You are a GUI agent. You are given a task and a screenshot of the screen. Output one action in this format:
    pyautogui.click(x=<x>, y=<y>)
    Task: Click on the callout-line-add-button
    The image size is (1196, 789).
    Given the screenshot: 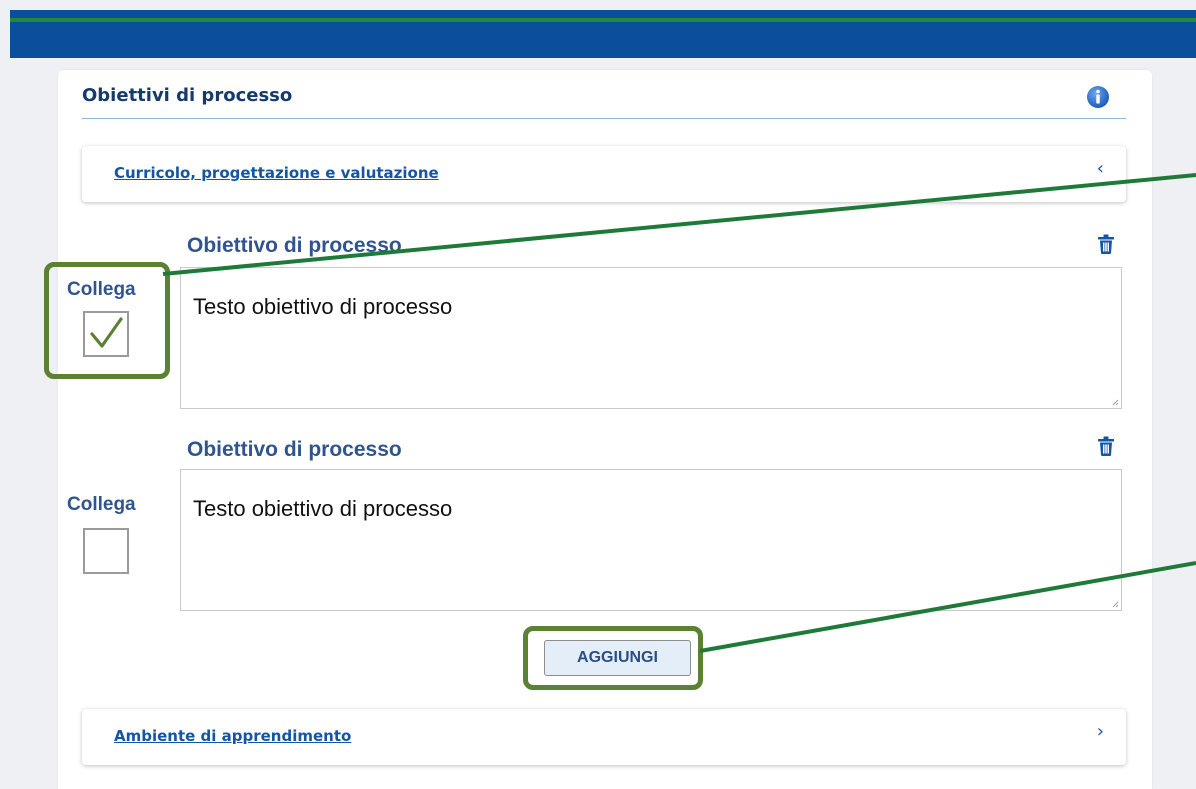 What is the action you would take?
    pyautogui.click(x=947, y=607)
    